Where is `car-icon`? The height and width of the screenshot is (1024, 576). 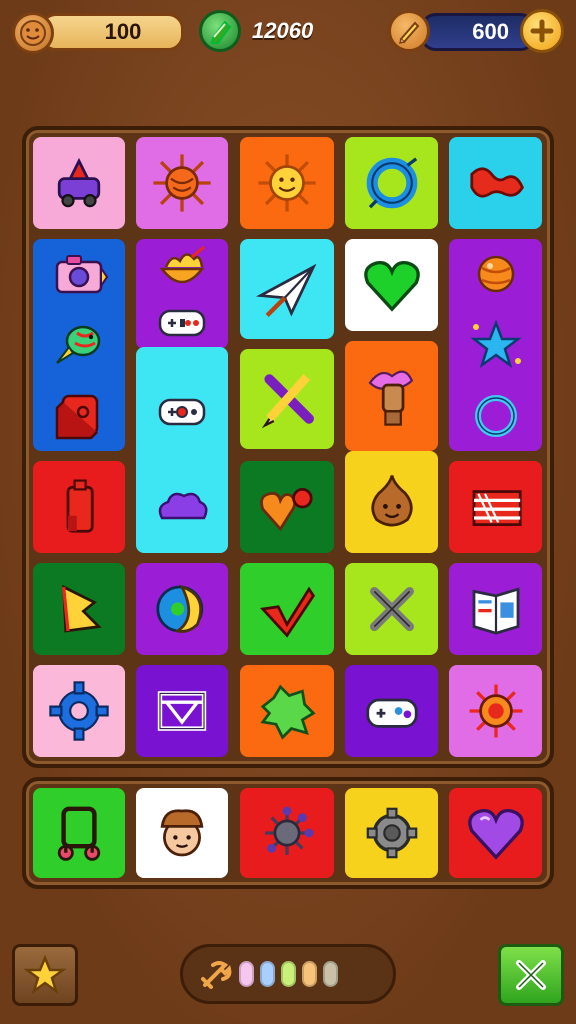
car-icon is located at coordinates (79, 182).